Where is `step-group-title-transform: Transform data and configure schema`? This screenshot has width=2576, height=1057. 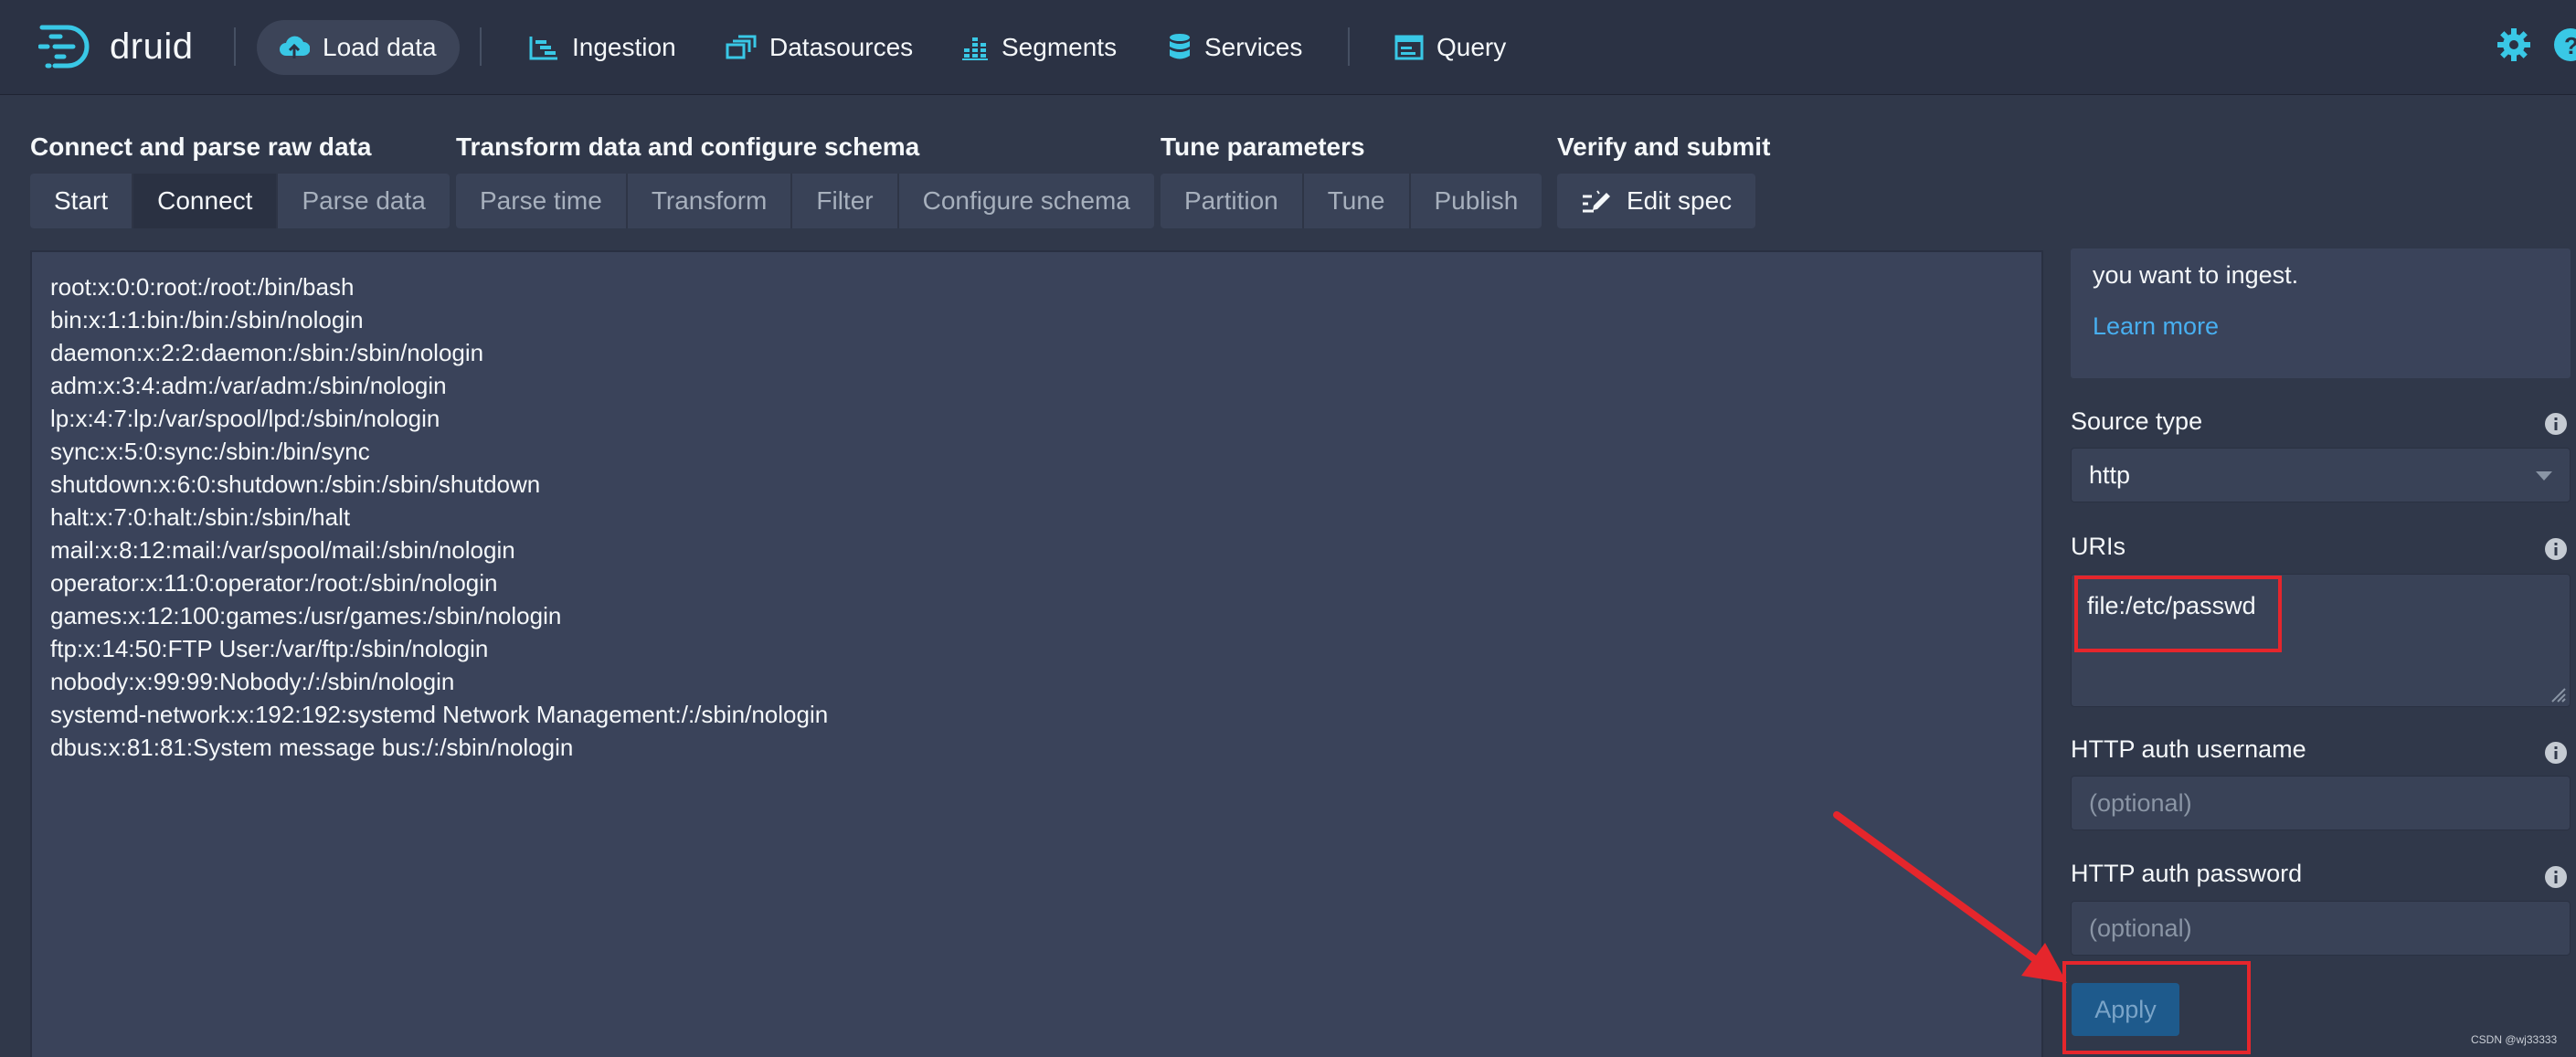
step-group-title-transform: Transform data and configure schema is located at coordinates (688, 146).